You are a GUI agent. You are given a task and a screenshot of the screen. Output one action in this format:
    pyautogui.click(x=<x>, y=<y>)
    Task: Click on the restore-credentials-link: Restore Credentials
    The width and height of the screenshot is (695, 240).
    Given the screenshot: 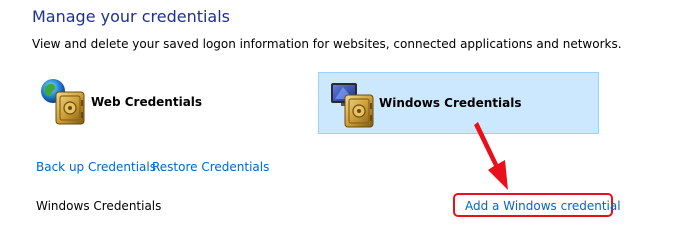 What is the action you would take?
    pyautogui.click(x=210, y=167)
    